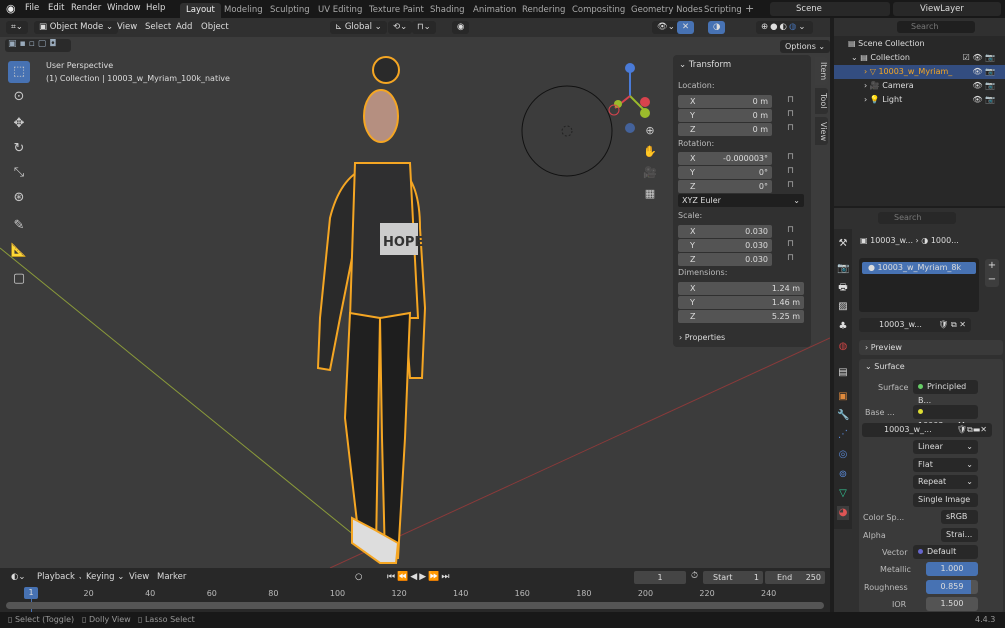  I want to click on particles-tab-icon: ⋰, so click(843, 435).